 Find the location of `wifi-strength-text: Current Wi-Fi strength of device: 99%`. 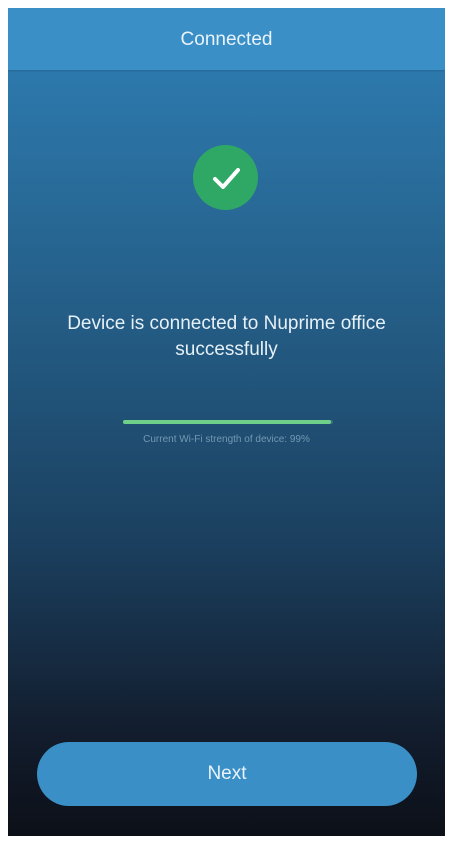

wifi-strength-text: Current Wi-Fi strength of device: 99% is located at coordinates (226, 439).